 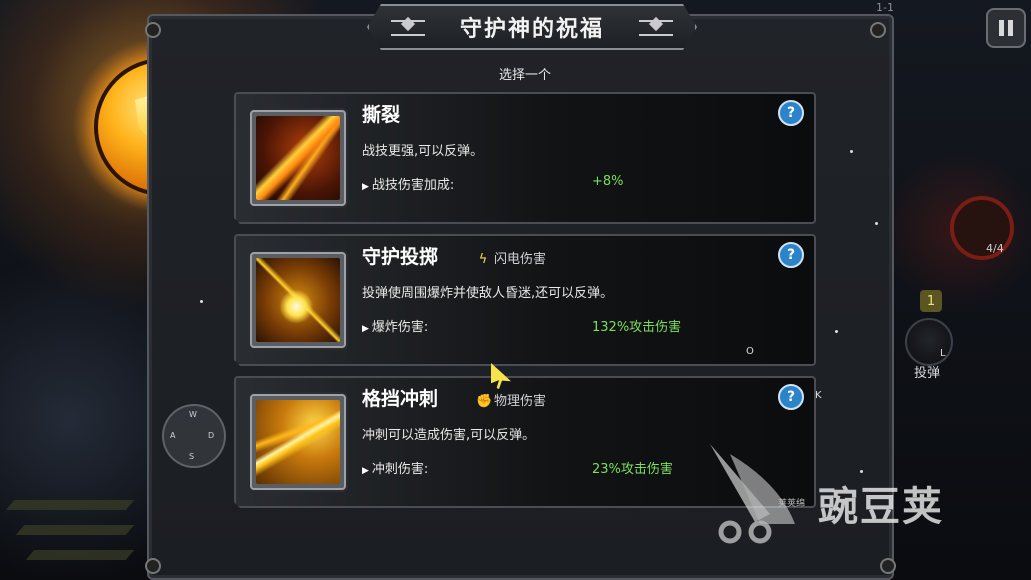 What do you see at coordinates (211, 435) in the screenshot?
I see `key-d: D` at bounding box center [211, 435].